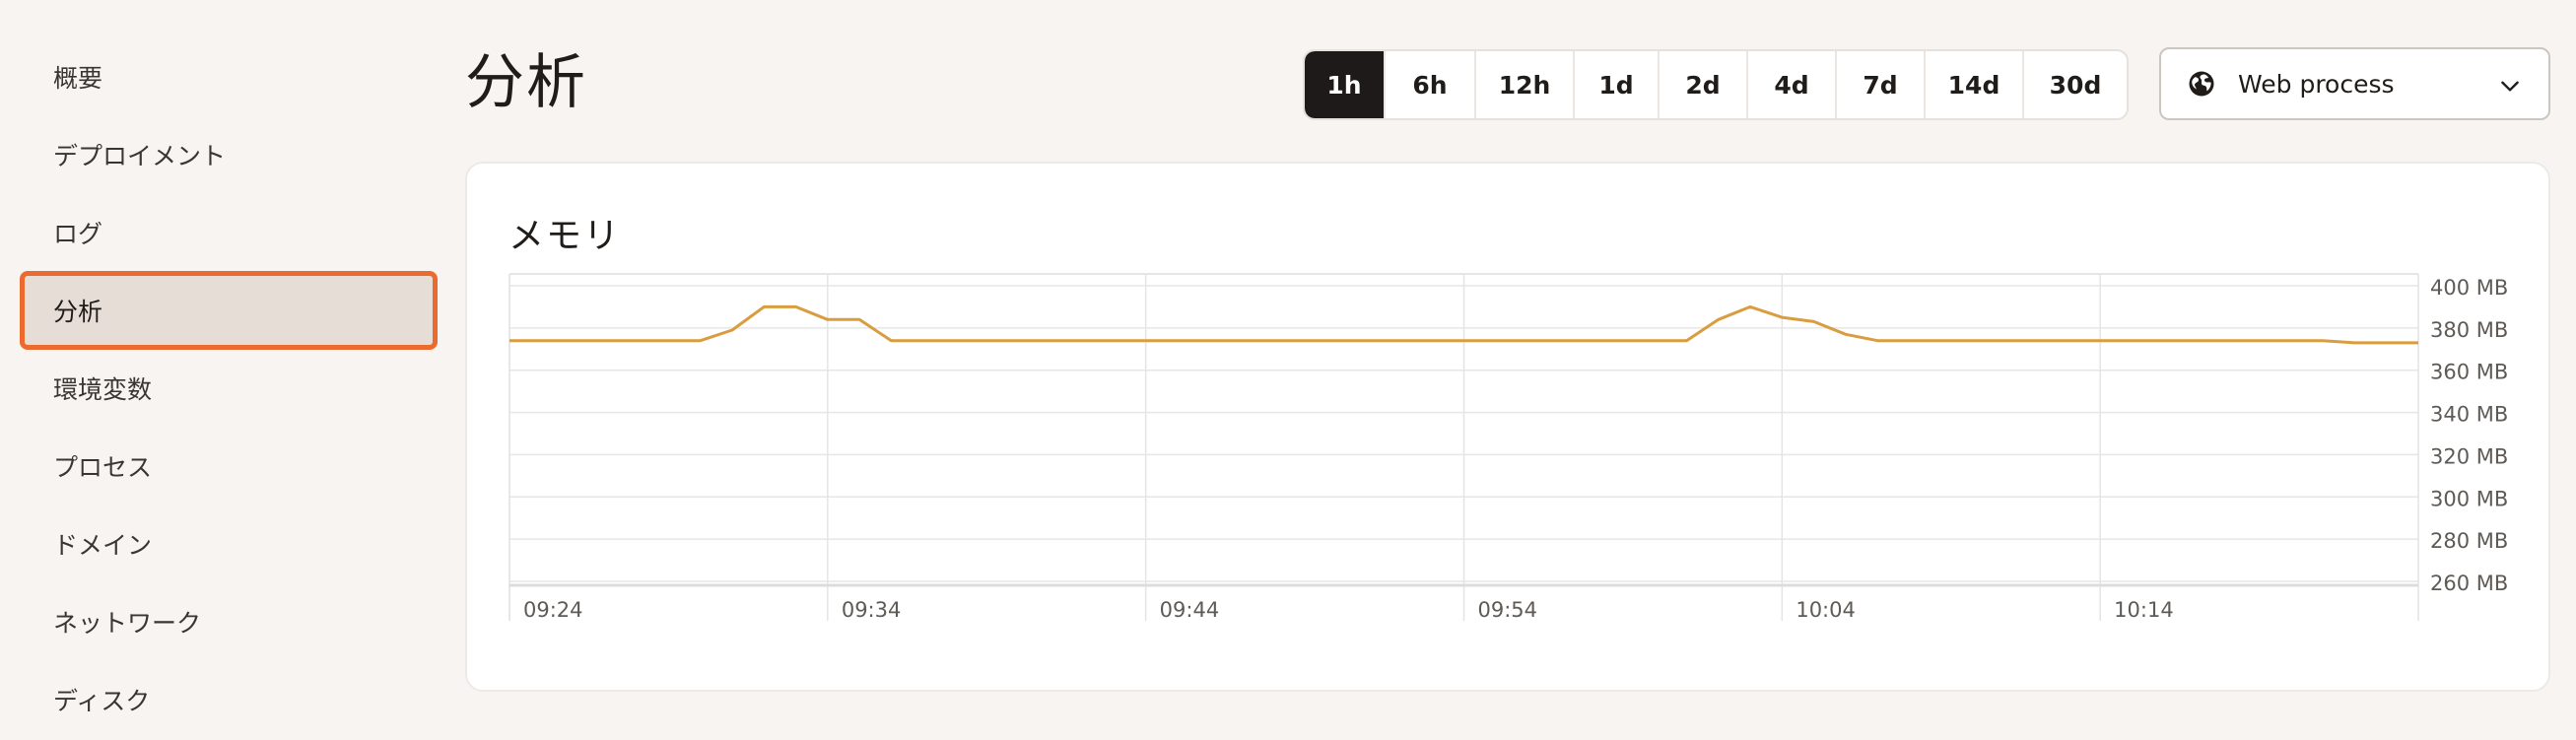 Image resolution: width=2576 pixels, height=740 pixels. Describe the element at coordinates (872, 610) in the screenshot. I see `x-tick-label: 09:34` at that location.